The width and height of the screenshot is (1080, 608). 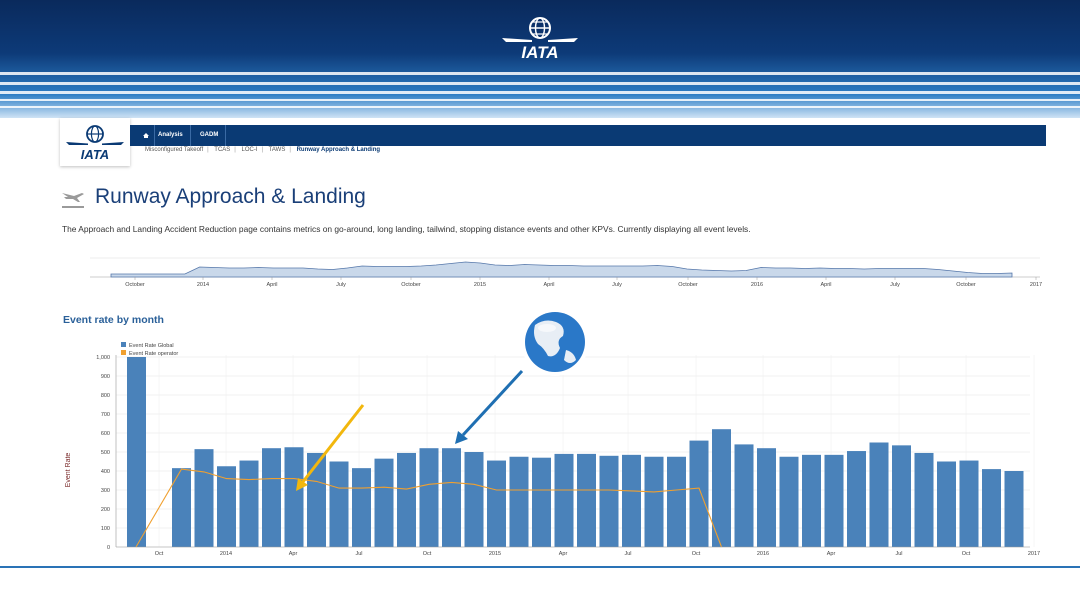 What do you see at coordinates (105, 491) in the screenshot?
I see `y-tick-label: 300` at bounding box center [105, 491].